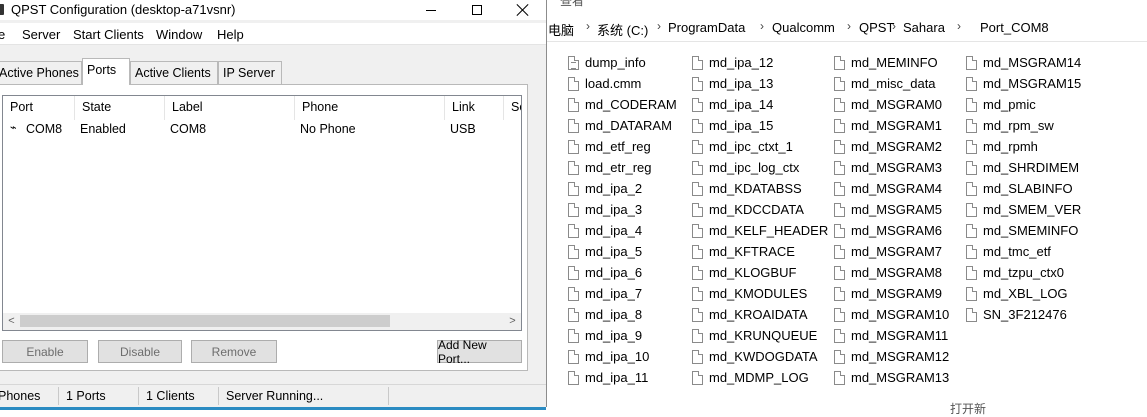  What do you see at coordinates (45, 351) in the screenshot?
I see `enable-button: Enable` at bounding box center [45, 351].